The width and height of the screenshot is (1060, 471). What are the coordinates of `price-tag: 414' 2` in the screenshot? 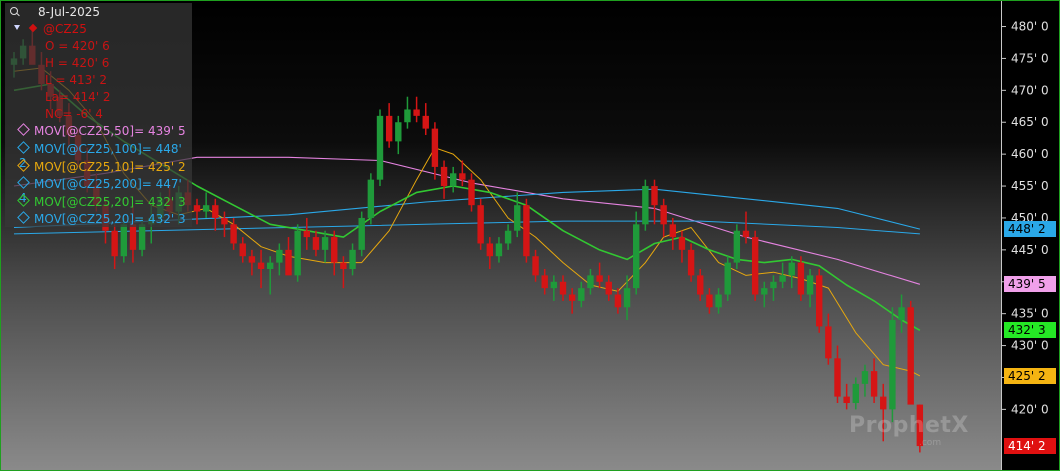 It's located at (1030, 446).